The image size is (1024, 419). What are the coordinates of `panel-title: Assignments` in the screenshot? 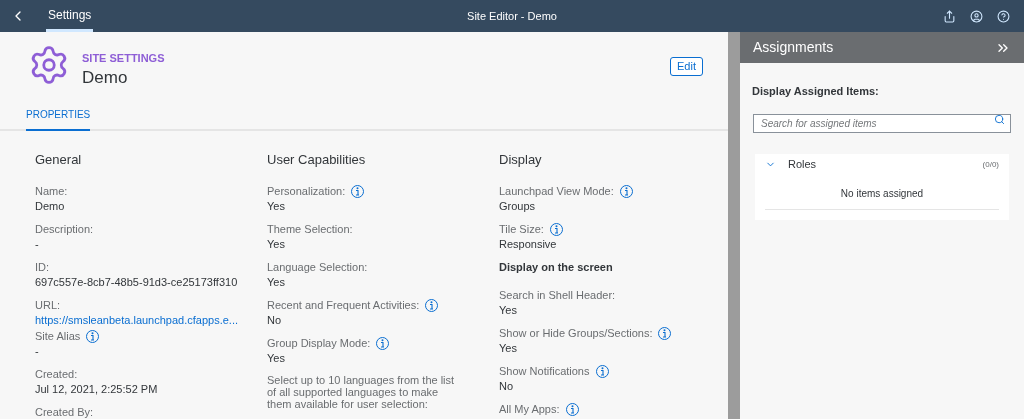 It's located at (793, 47).